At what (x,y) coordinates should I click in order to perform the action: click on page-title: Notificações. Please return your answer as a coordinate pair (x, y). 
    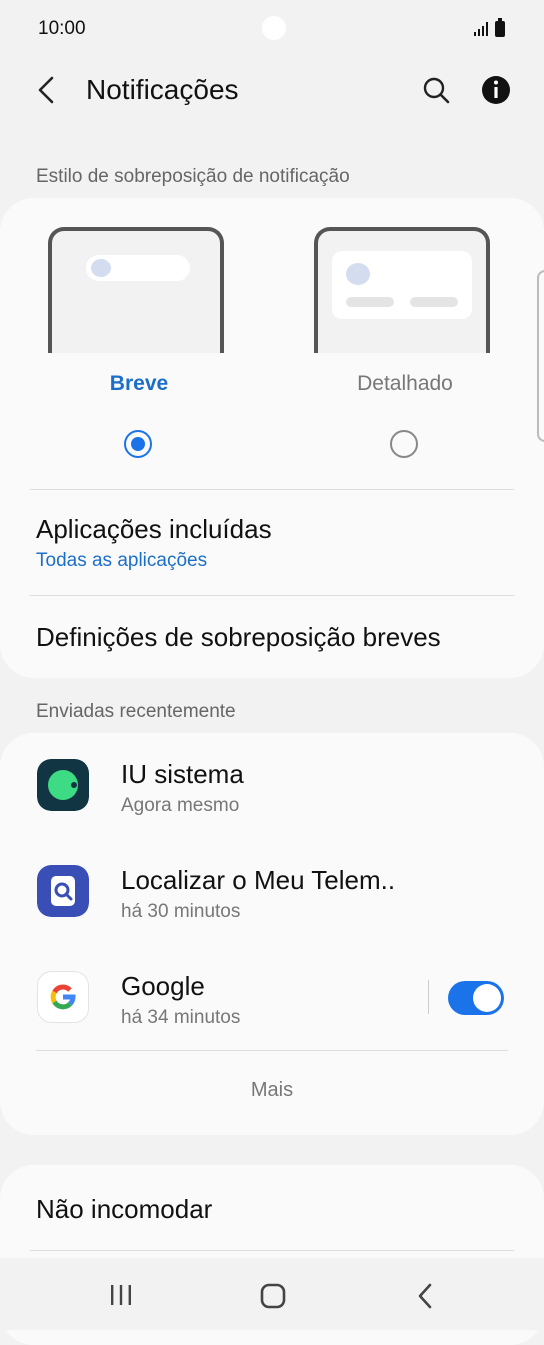
    Looking at the image, I should click on (162, 89).